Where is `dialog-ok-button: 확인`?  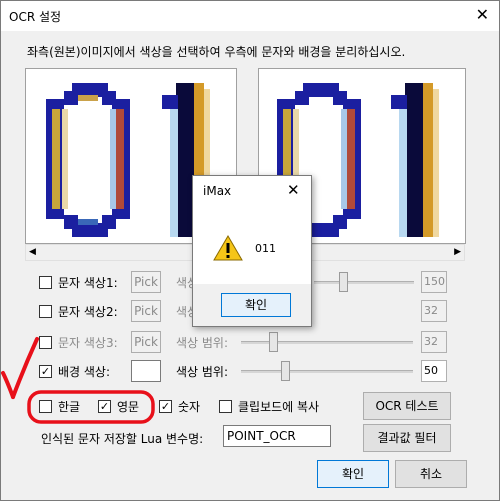 dialog-ok-button: 확인 is located at coordinates (256, 305).